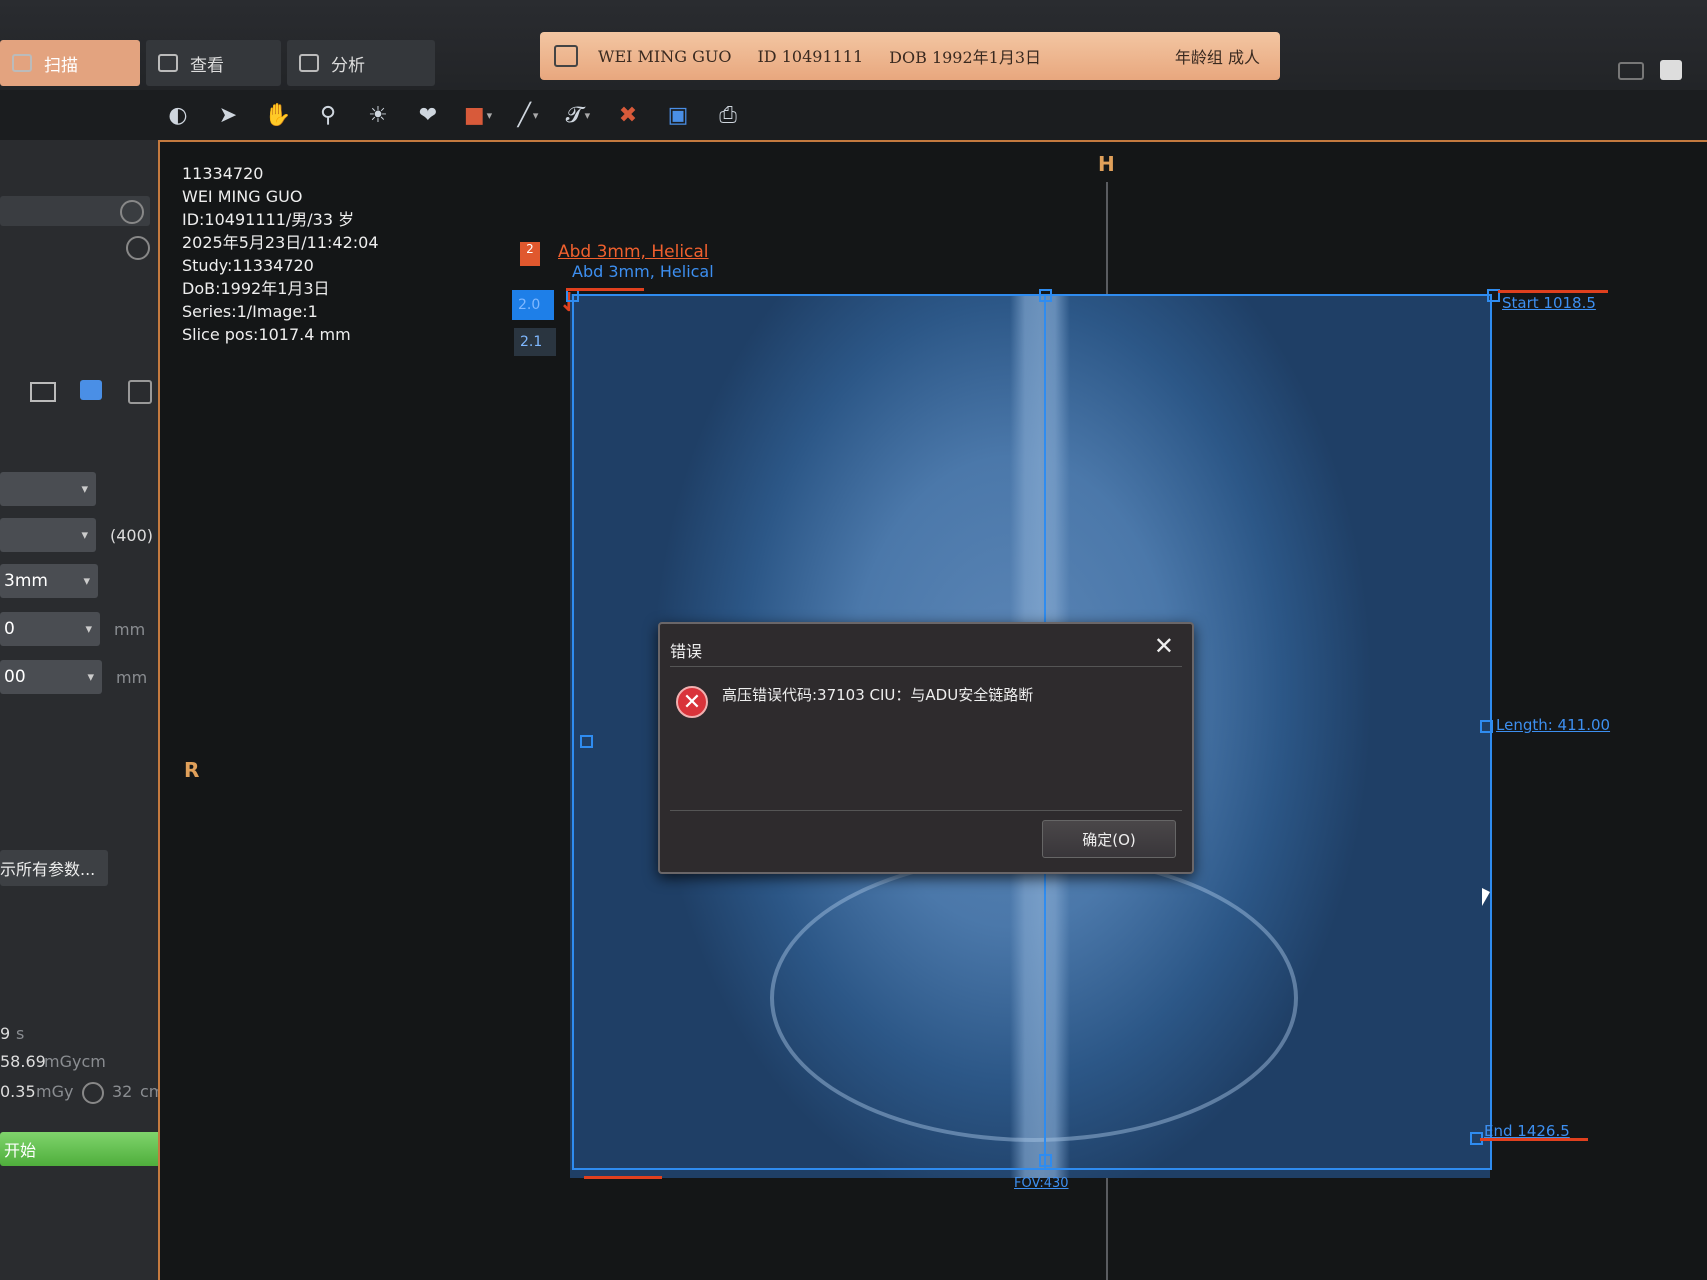  What do you see at coordinates (248, 265) in the screenshot?
I see `overlay-study: Study:11334720` at bounding box center [248, 265].